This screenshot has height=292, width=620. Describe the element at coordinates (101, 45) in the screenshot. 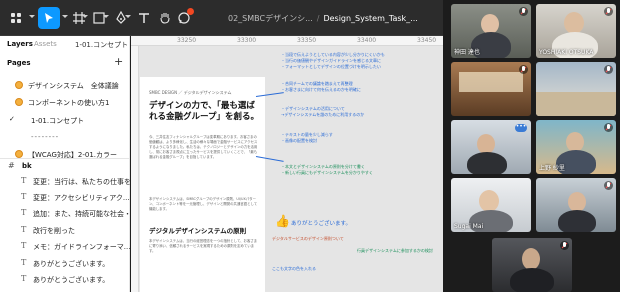

I see `current-page-selector: 1-01.コンセプト` at that location.